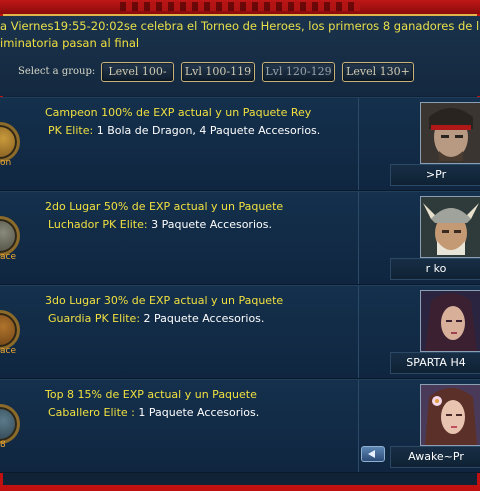 The width and height of the screenshot is (480, 491). Describe the element at coordinates (137, 72) in the screenshot. I see `group-button-level-100-minus: Level 100-` at that location.